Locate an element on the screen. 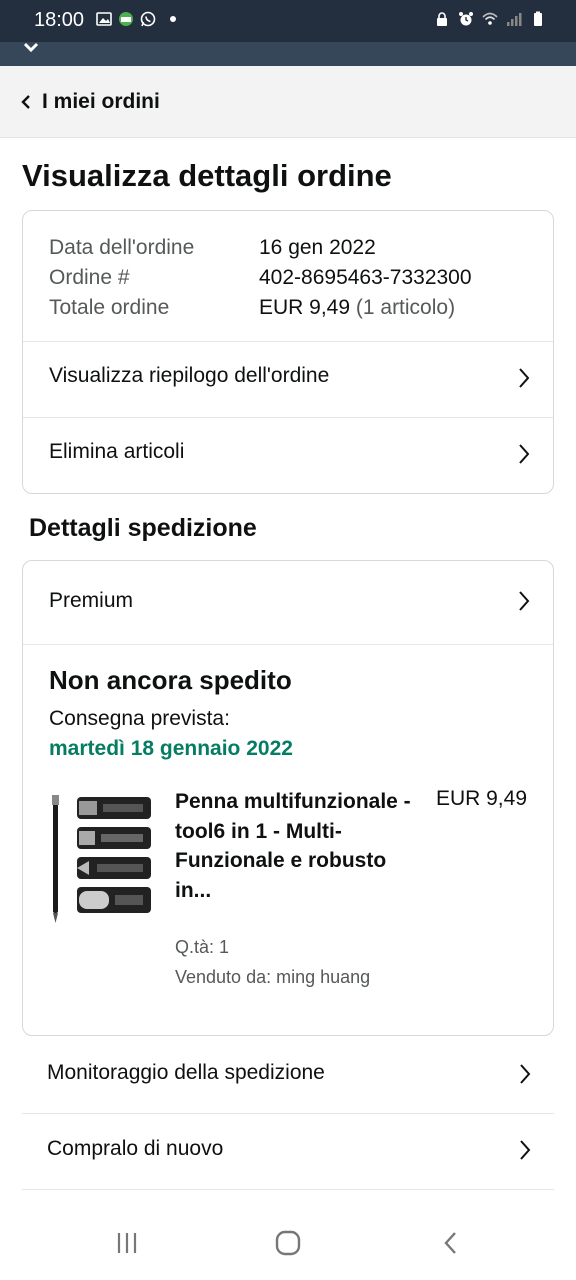 This screenshot has width=576, height=1280. page-title: Visualizza dettagli ordine is located at coordinates (207, 175).